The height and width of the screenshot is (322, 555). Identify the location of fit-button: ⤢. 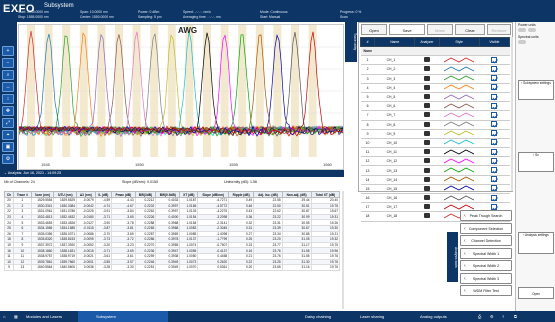
(8, 123).